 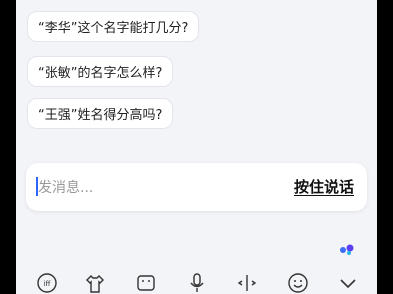 I want to click on microphone-icon, so click(x=197, y=283).